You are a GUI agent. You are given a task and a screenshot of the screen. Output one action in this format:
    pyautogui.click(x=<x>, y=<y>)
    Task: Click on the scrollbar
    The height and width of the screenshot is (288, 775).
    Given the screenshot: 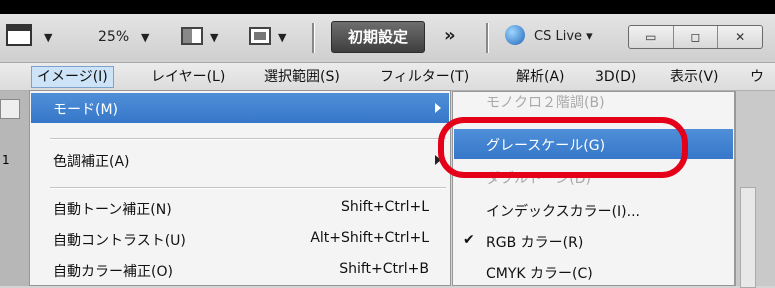 What is the action you would take?
    pyautogui.click(x=748, y=237)
    